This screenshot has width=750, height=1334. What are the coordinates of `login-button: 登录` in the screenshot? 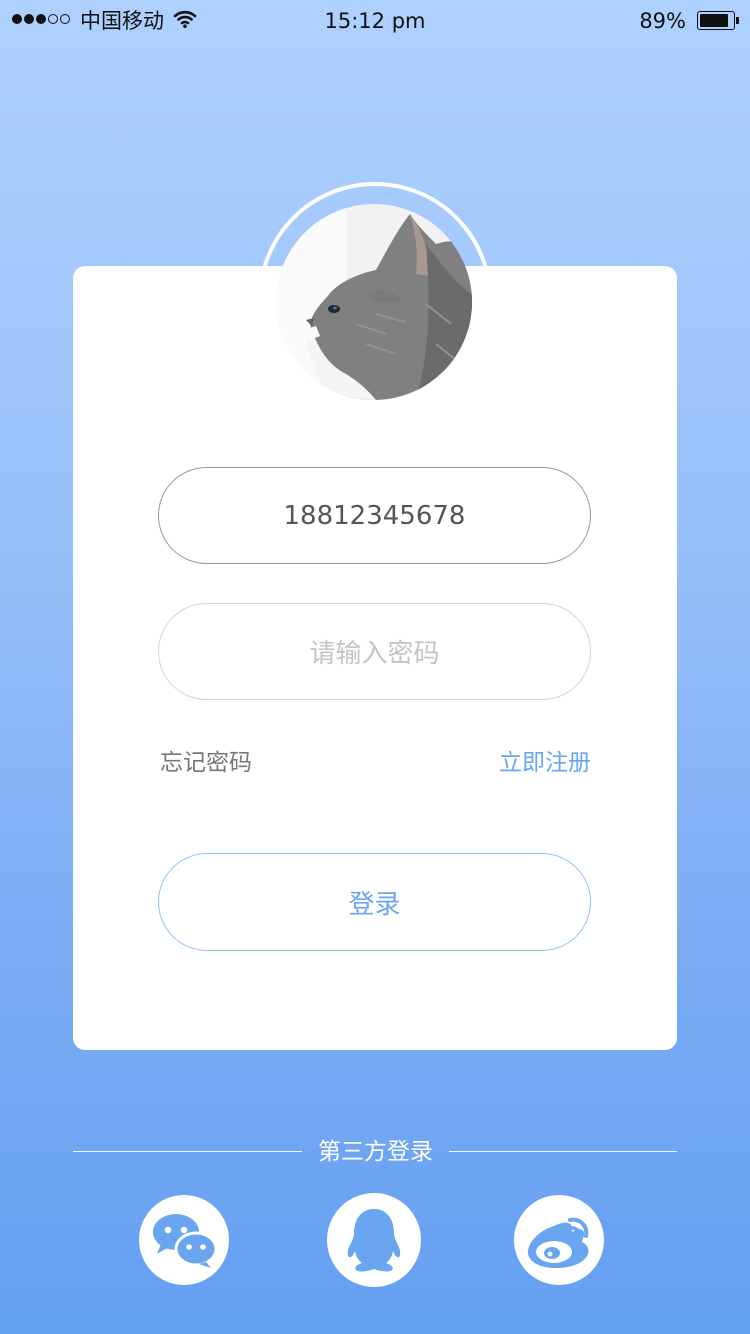 It's located at (374, 902).